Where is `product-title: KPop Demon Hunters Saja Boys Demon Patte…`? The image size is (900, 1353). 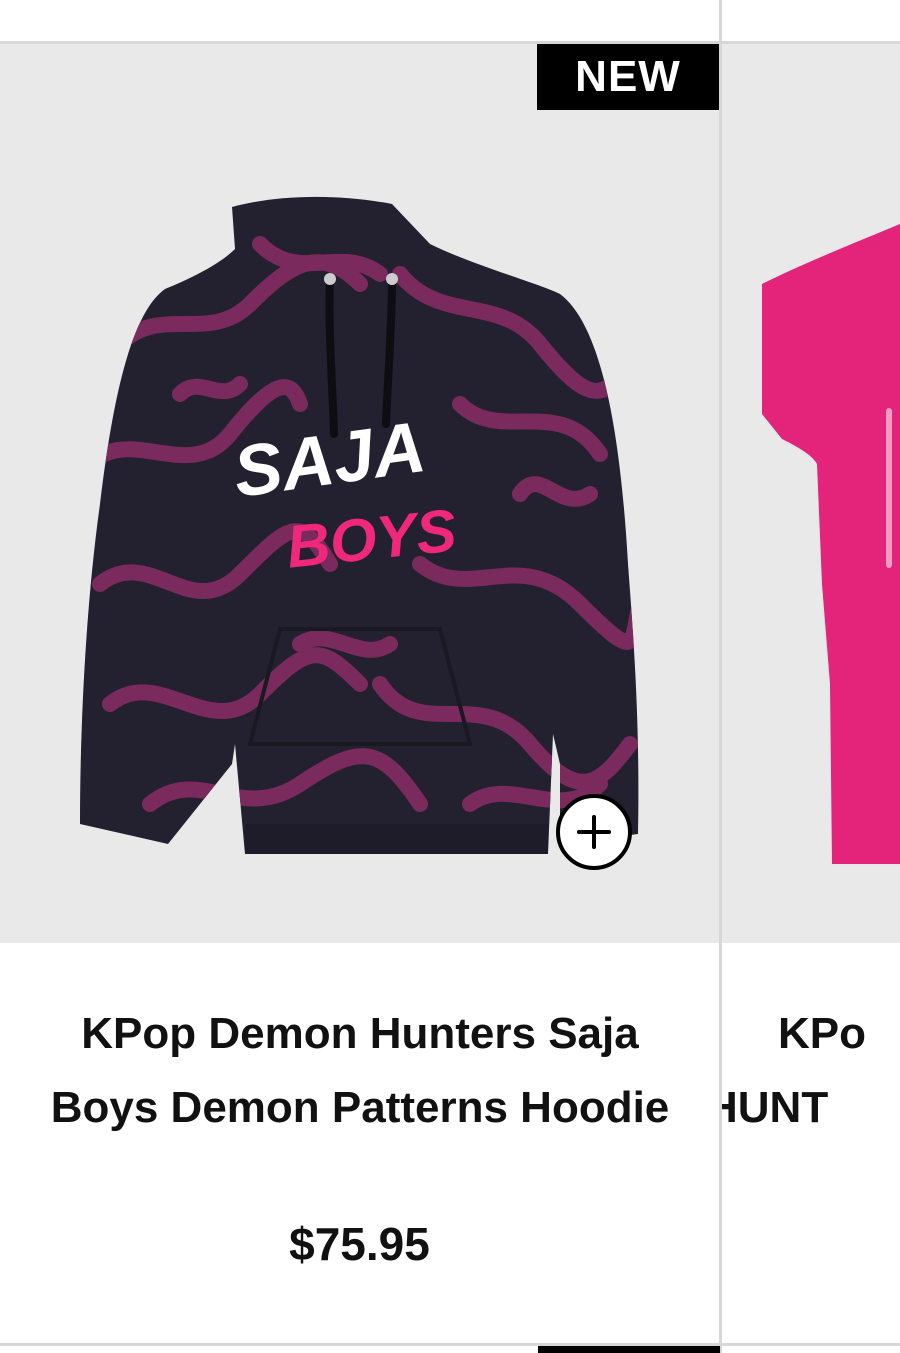
product-title: KPop Demon Hunters Saja Boys Demon Patte… is located at coordinates (360, 1071).